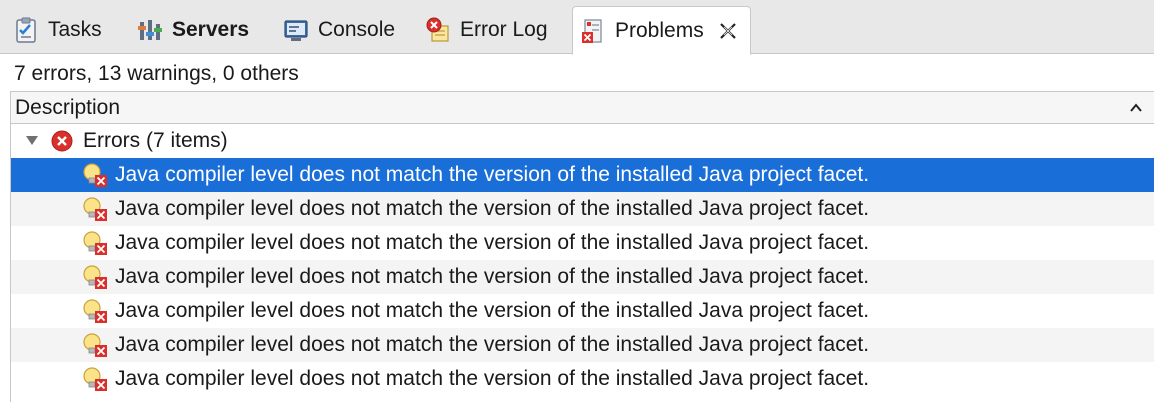 The image size is (1154, 402). What do you see at coordinates (68, 107) in the screenshot?
I see `column-header-label: Description` at bounding box center [68, 107].